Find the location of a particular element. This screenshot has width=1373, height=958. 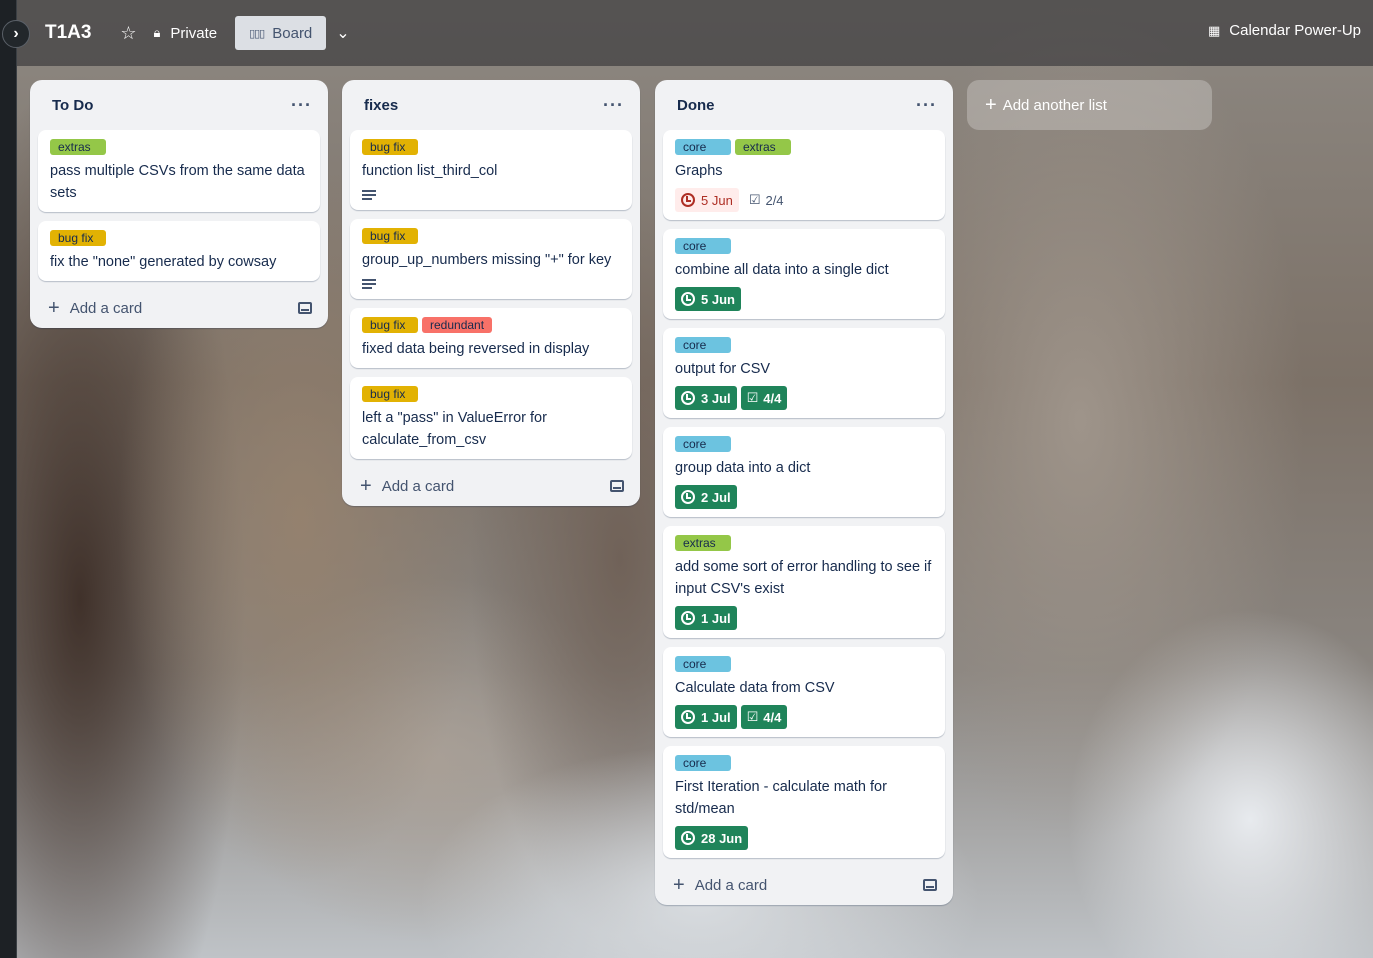

card: core group data into a dict 2 Jul is located at coordinates (804, 472).